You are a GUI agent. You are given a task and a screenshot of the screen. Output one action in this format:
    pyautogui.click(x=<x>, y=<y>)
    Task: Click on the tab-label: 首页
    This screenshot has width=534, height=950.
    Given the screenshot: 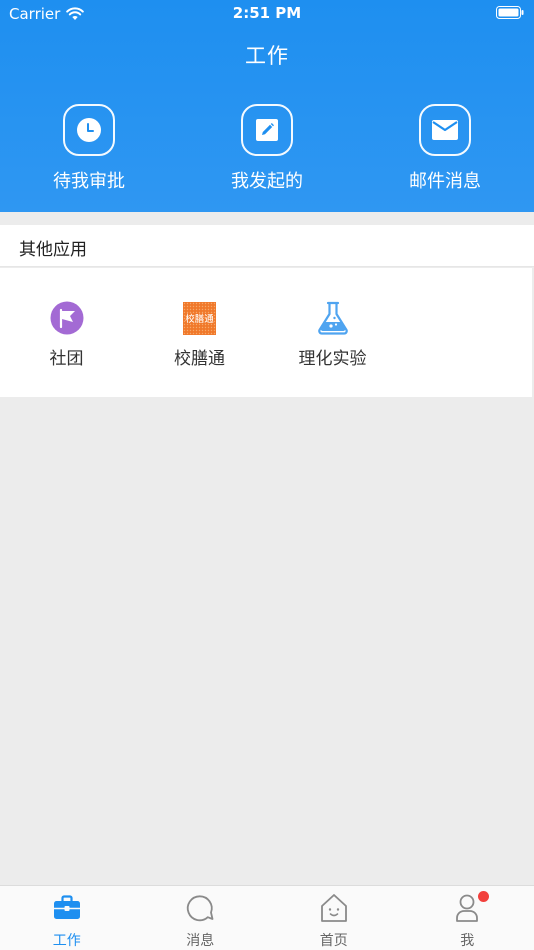 What is the action you would take?
    pyautogui.click(x=333, y=941)
    